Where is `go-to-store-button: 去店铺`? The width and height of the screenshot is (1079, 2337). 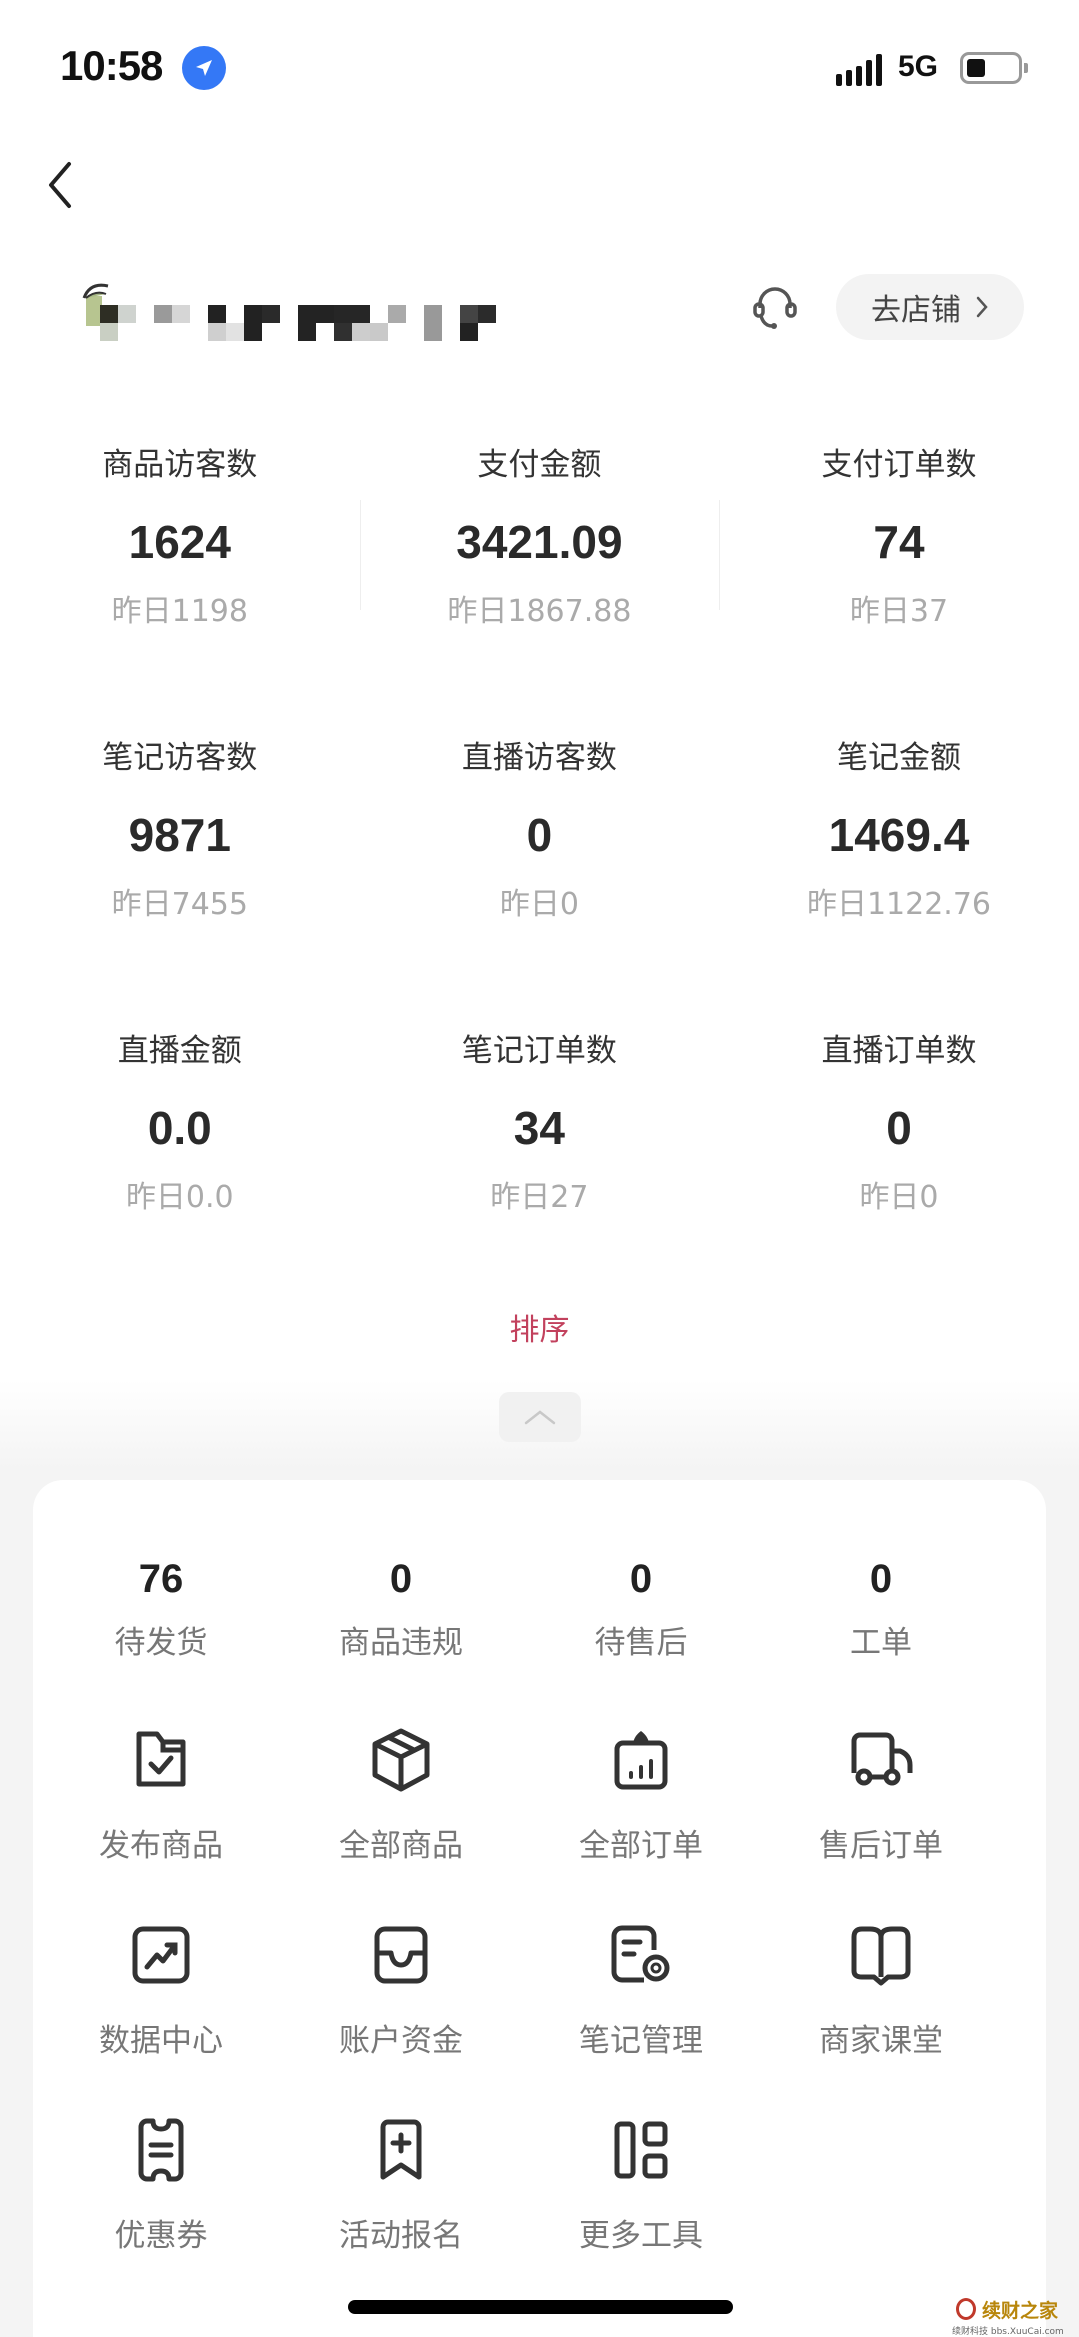 go-to-store-button: 去店铺 is located at coordinates (930, 307).